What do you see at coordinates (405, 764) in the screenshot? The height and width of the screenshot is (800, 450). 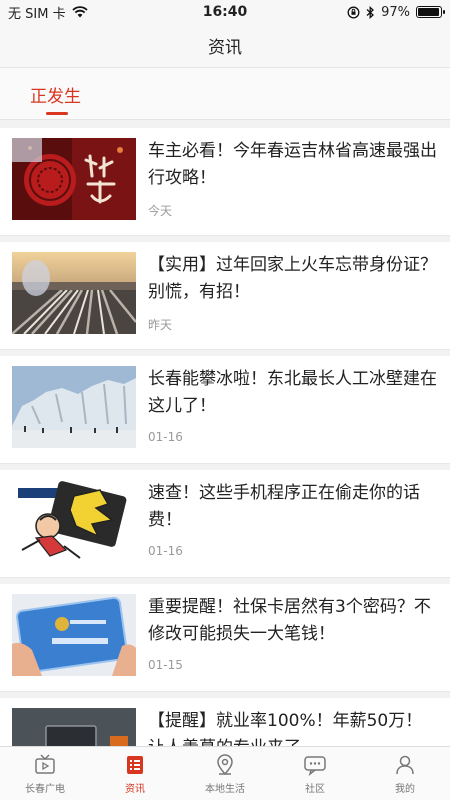 I see `user-icon` at bounding box center [405, 764].